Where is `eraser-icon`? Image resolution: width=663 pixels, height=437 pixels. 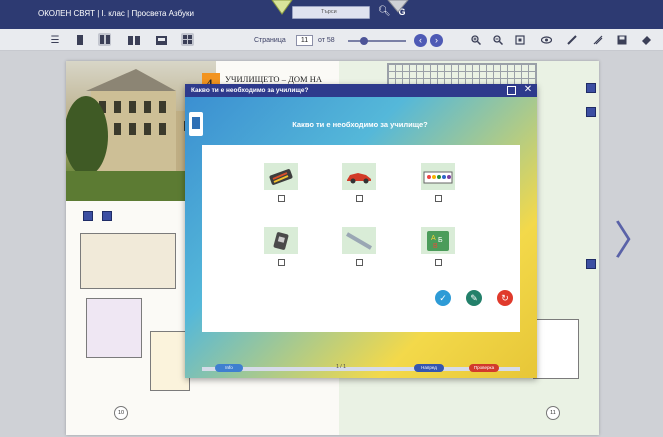
eraser-icon is located at coordinates (646, 40).